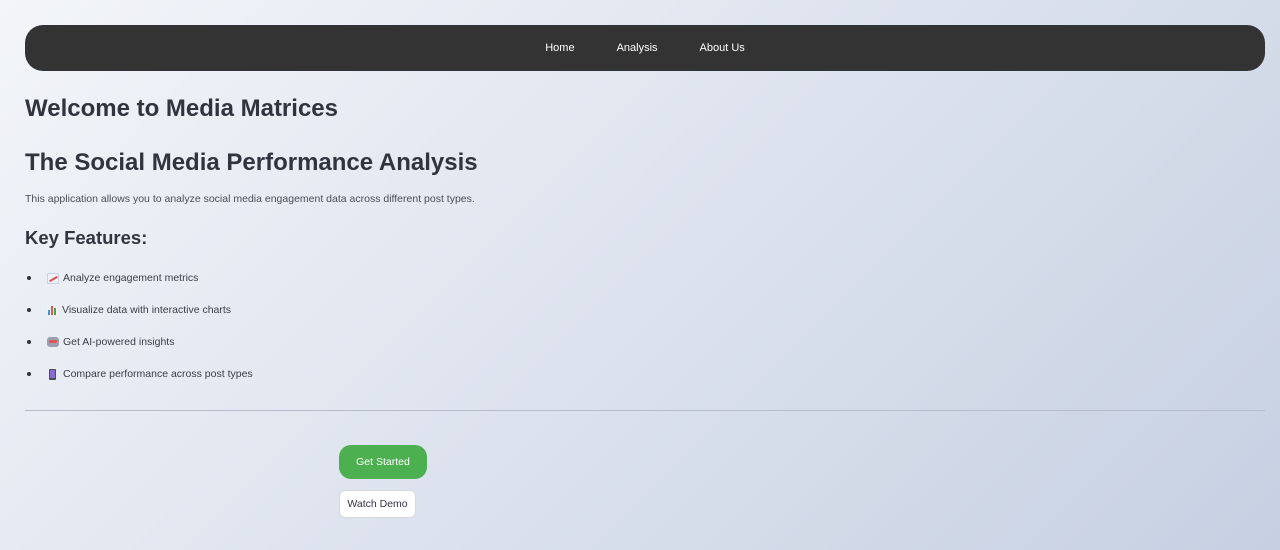 This screenshot has height=550, width=1280. I want to click on feature-label: Get AI-powered insights, so click(119, 342).